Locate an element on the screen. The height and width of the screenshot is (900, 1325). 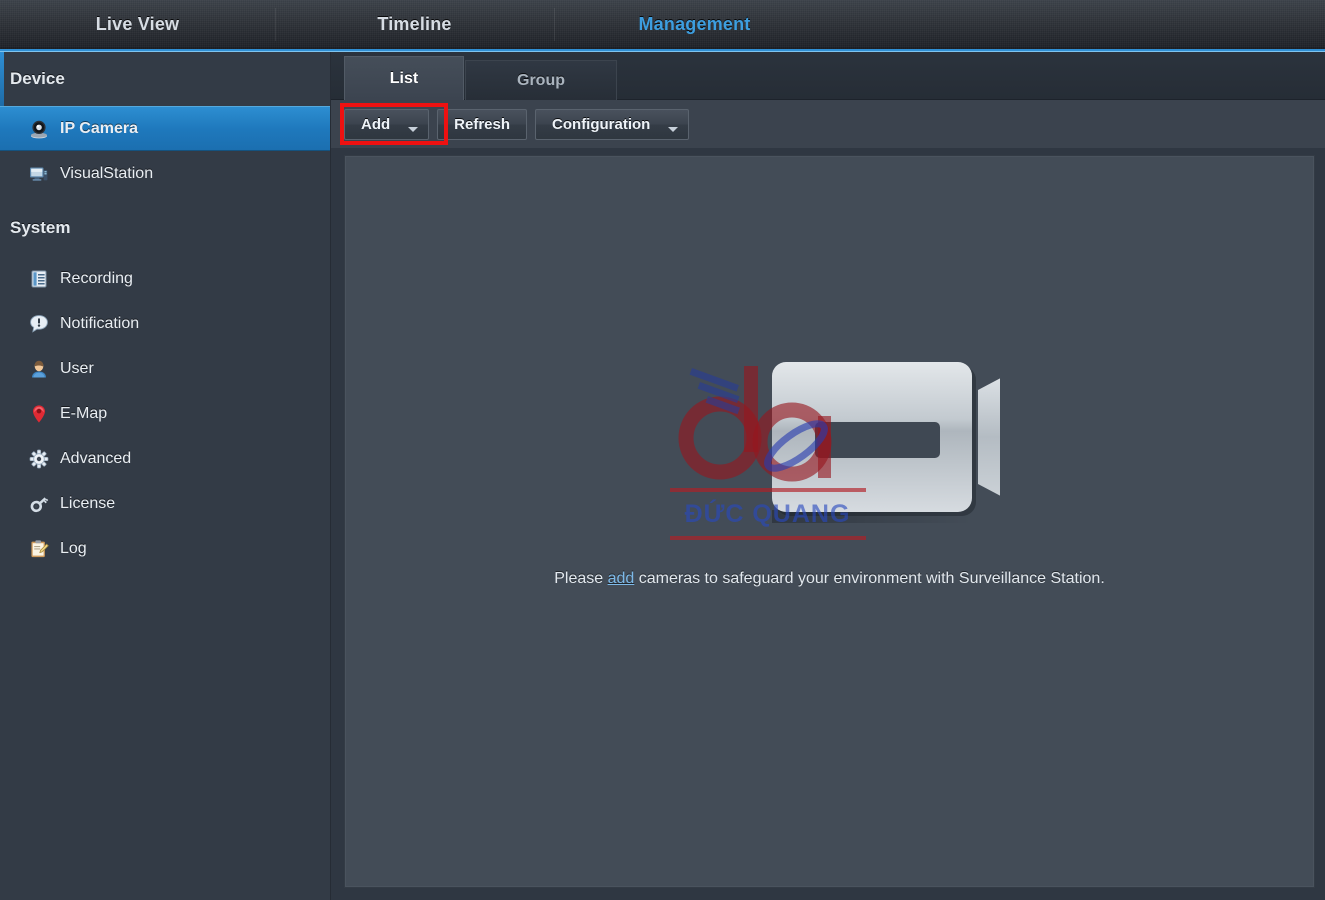
refresh-button: Refresh is located at coordinates (482, 124).